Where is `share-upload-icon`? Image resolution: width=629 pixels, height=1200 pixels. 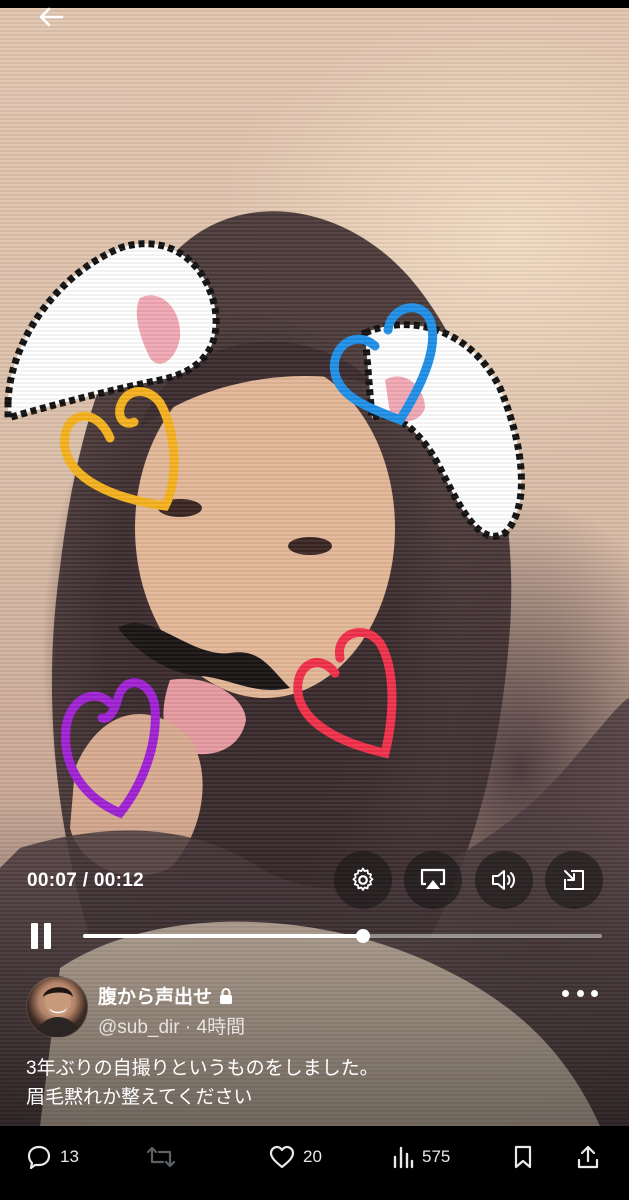
share-upload-icon is located at coordinates (588, 1157).